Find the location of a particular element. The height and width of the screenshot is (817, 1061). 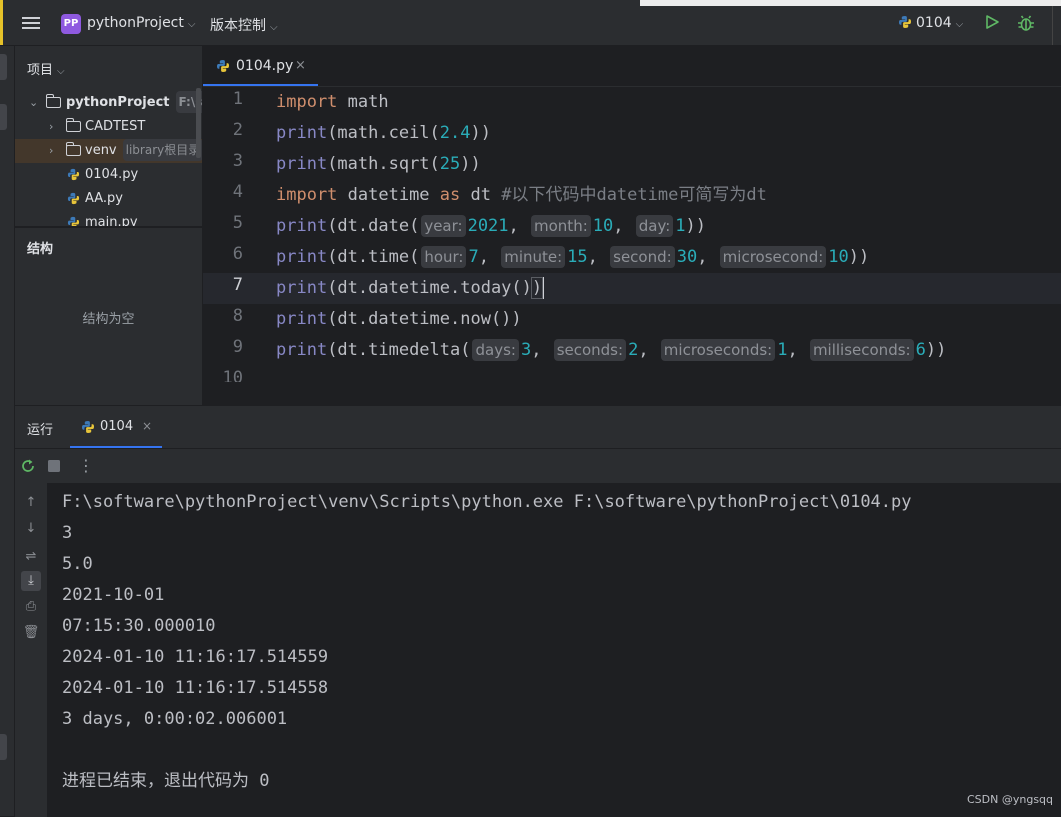

console-side-toolbar: ↑ ↓ ⇌ ⤓ ⎙ 🗑 is located at coordinates (31, 650).